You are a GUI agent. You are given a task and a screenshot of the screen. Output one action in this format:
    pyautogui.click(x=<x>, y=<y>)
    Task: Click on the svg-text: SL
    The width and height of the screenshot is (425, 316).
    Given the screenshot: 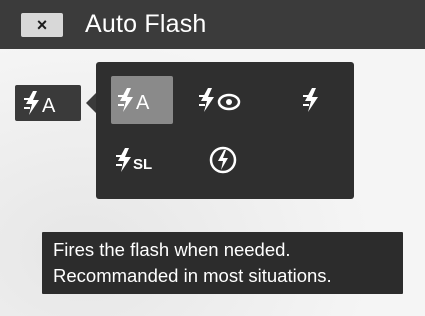 What is the action you would take?
    pyautogui.click(x=142, y=164)
    